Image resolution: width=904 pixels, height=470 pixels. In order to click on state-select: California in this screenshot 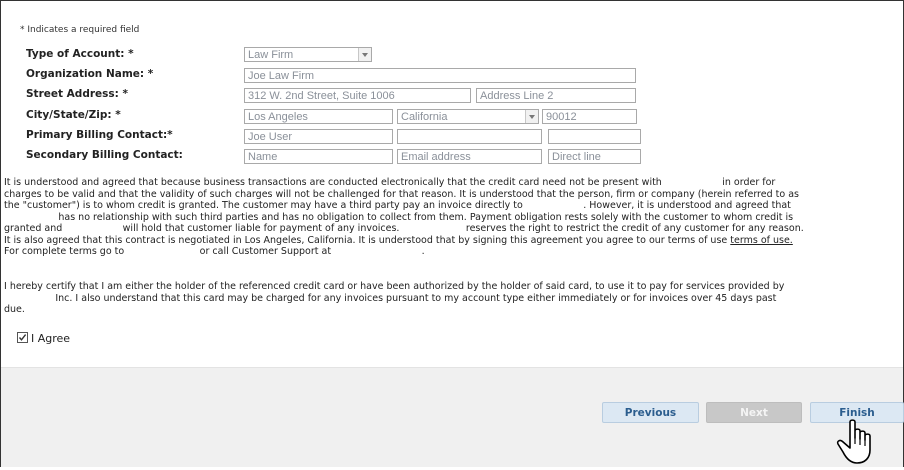, I will do `click(468, 116)`.